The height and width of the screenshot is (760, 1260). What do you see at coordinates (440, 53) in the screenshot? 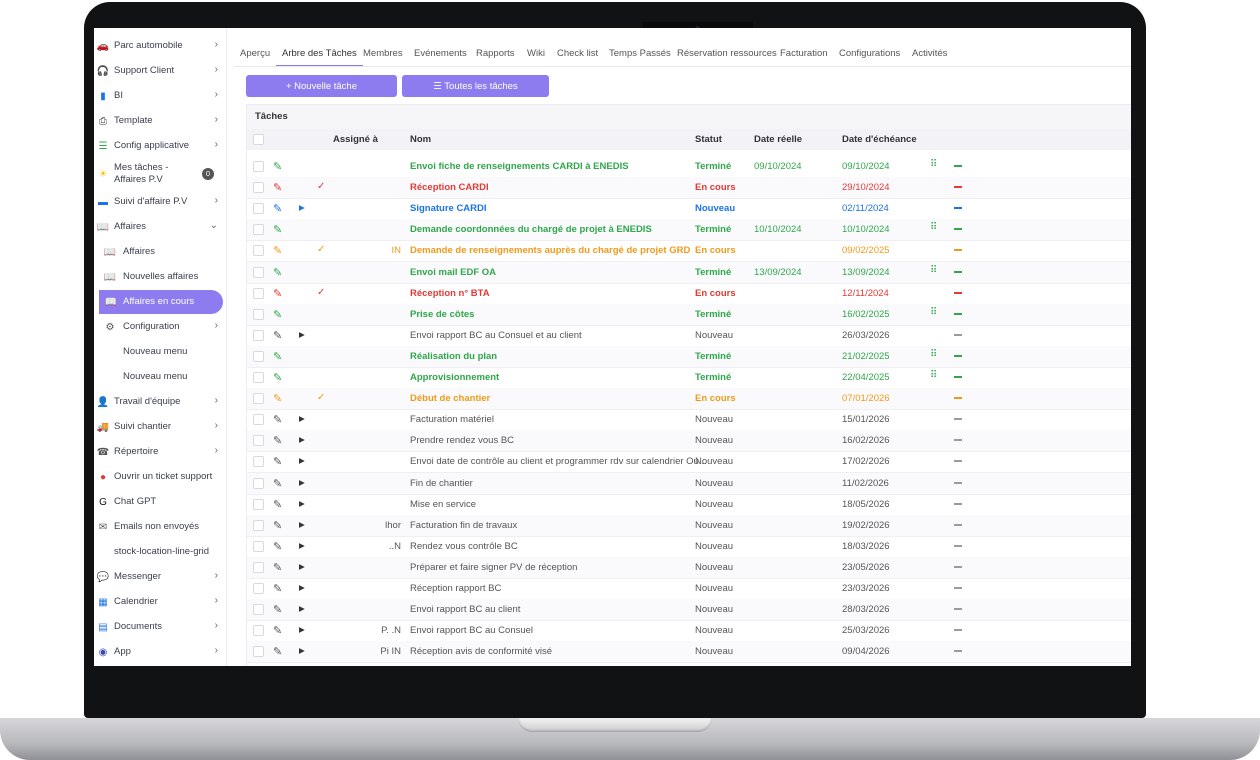
I see `tab-3: Evénements` at bounding box center [440, 53].